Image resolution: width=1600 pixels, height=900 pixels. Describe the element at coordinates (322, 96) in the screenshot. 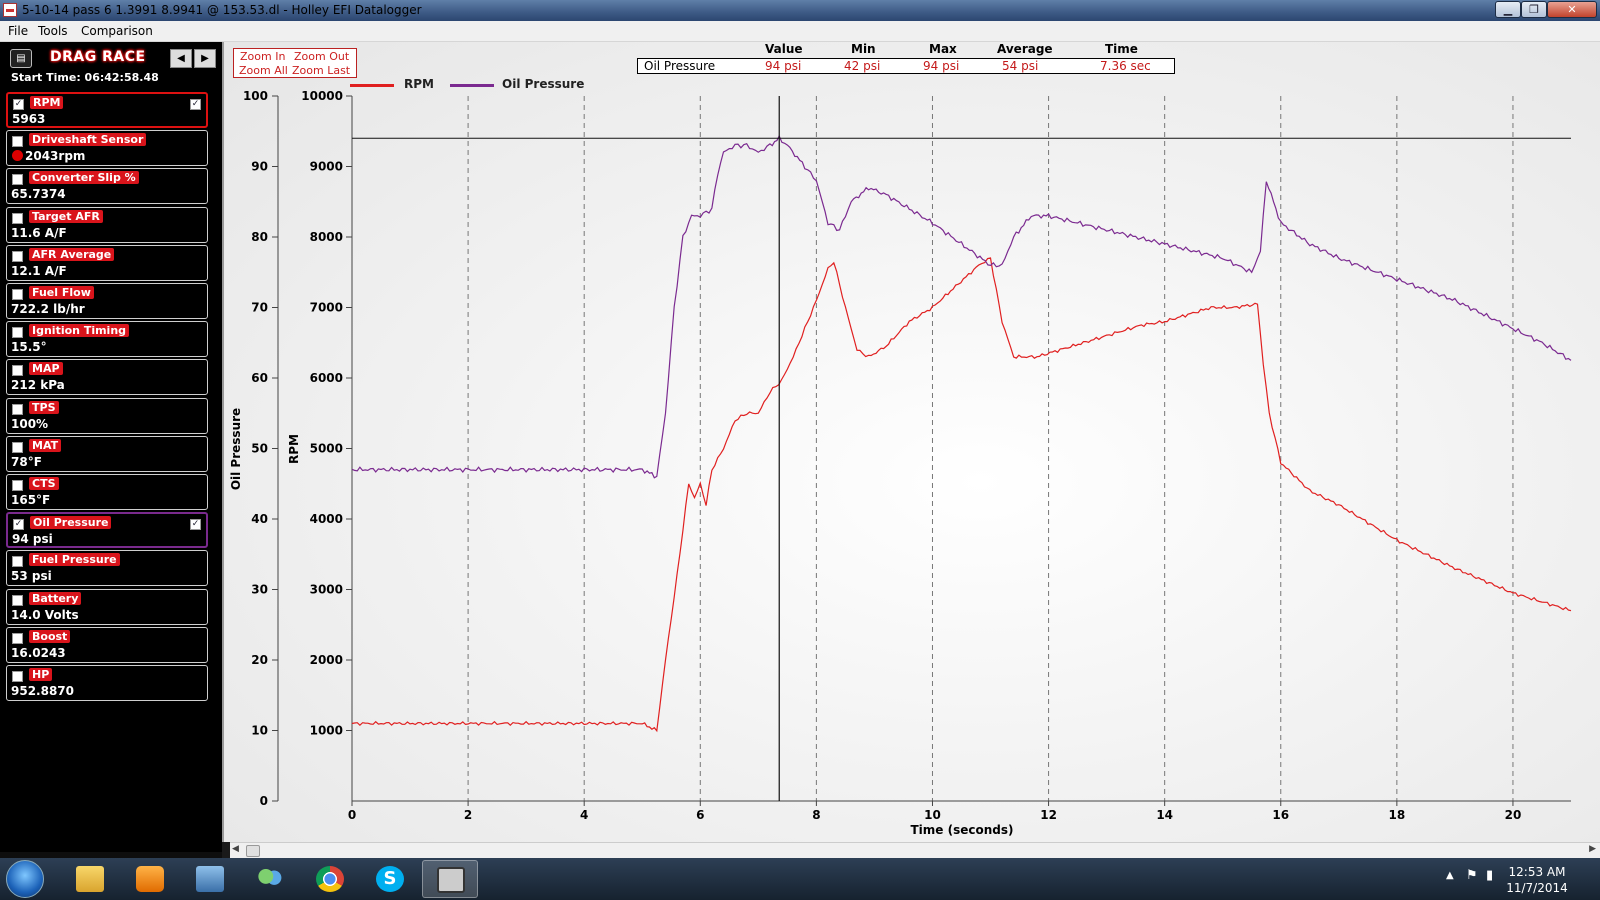

I see `rpm-tick-label: 10000` at that location.